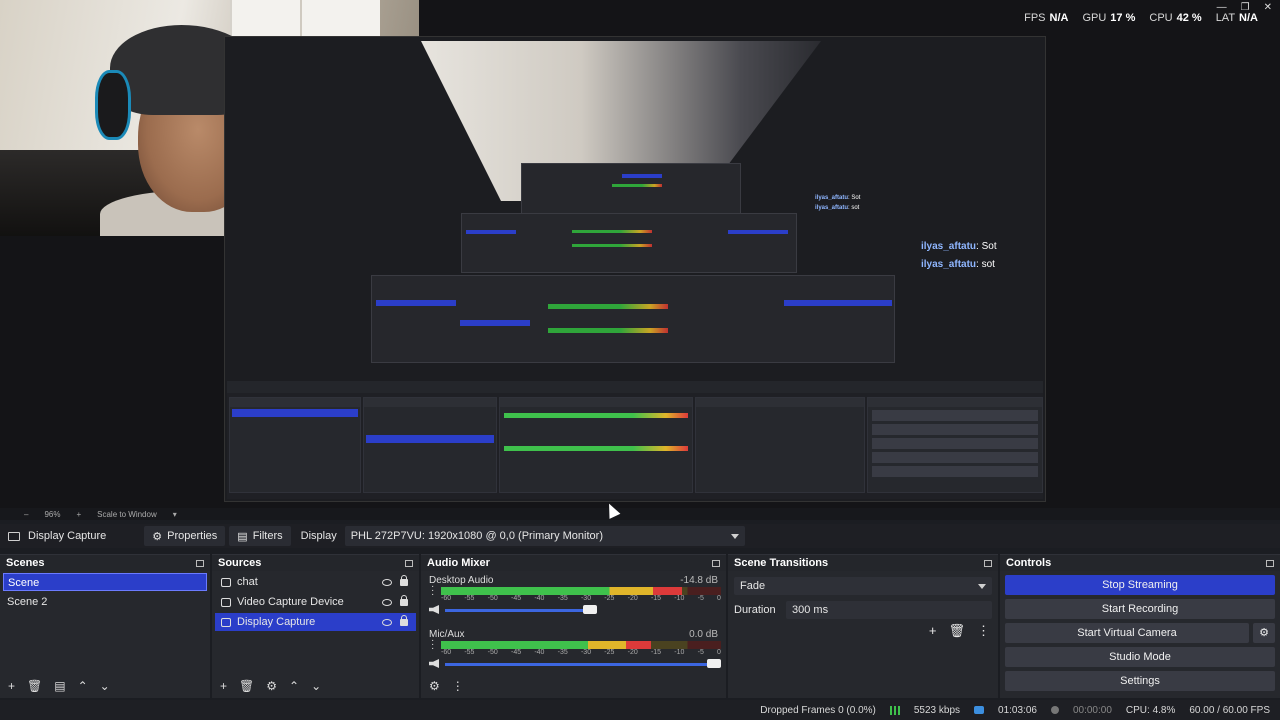 The height and width of the screenshot is (720, 1280). I want to click on meter-tick-label: -5, so click(700, 598).